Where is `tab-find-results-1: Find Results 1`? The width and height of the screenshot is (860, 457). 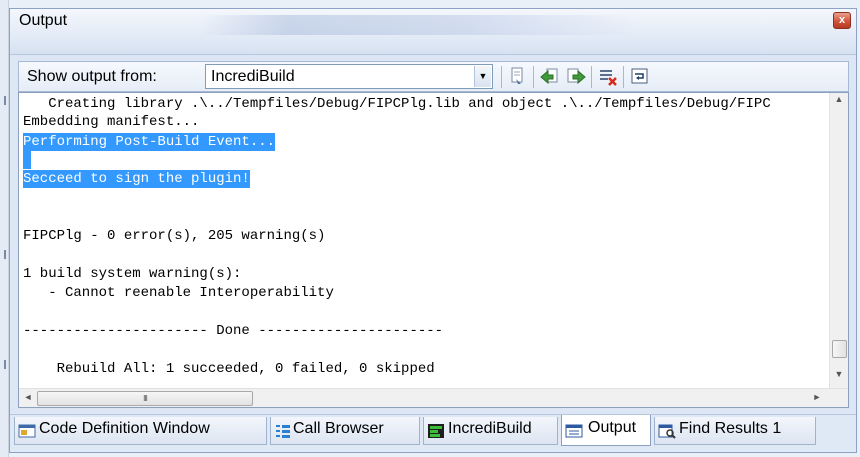
tab-find-results-1: Find Results 1 is located at coordinates (735, 431).